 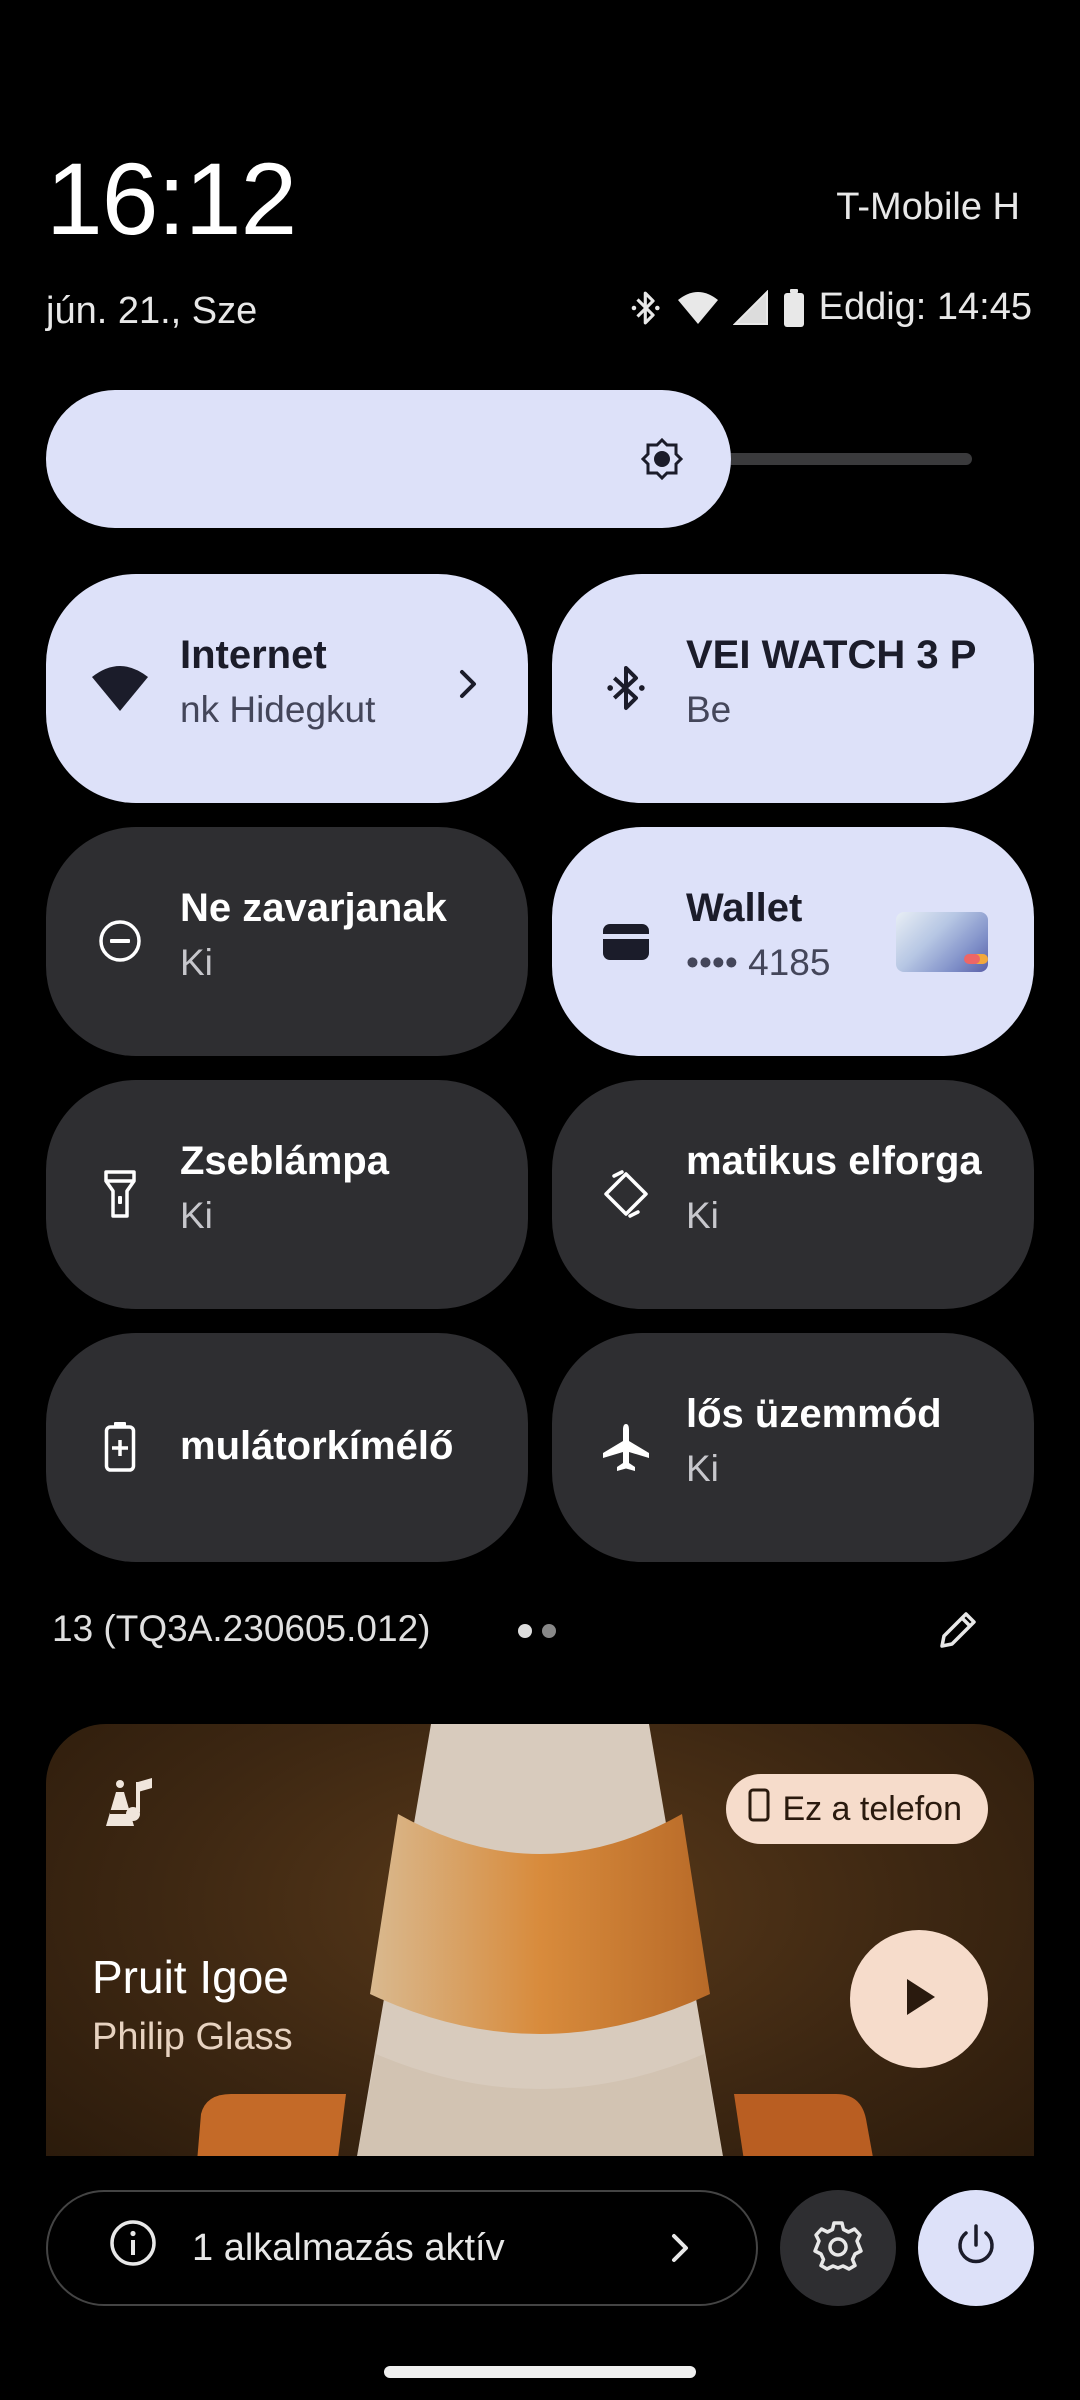 I want to click on brightness-fill, so click(x=389, y=459).